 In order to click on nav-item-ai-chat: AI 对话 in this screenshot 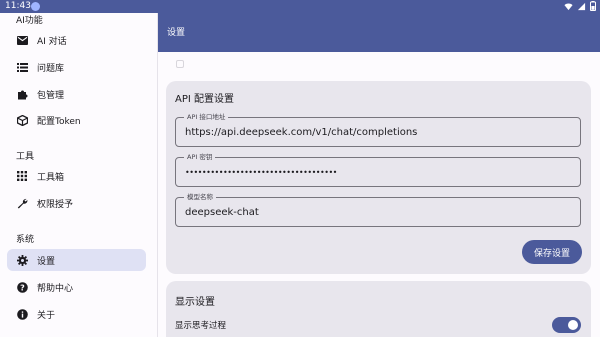, I will do `click(76, 40)`.